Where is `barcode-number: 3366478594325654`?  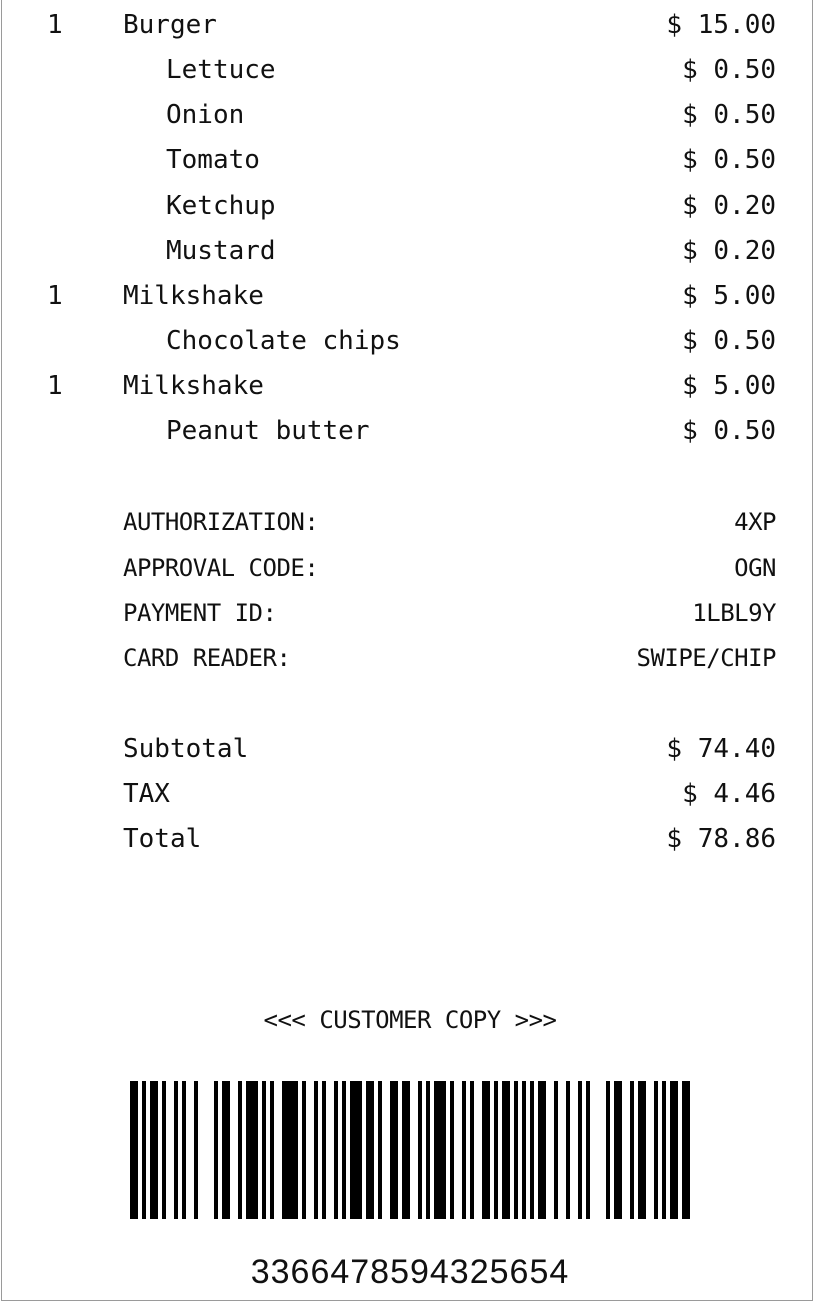
barcode-number: 3366478594325654 is located at coordinates (410, 1272).